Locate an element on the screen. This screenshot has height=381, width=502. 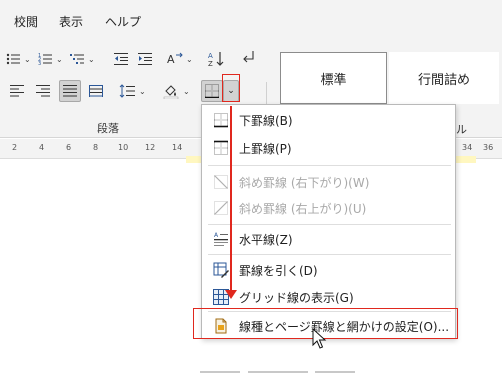
menu-item-horizontal-line: A 水平線(Z) is located at coordinates (328, 239).